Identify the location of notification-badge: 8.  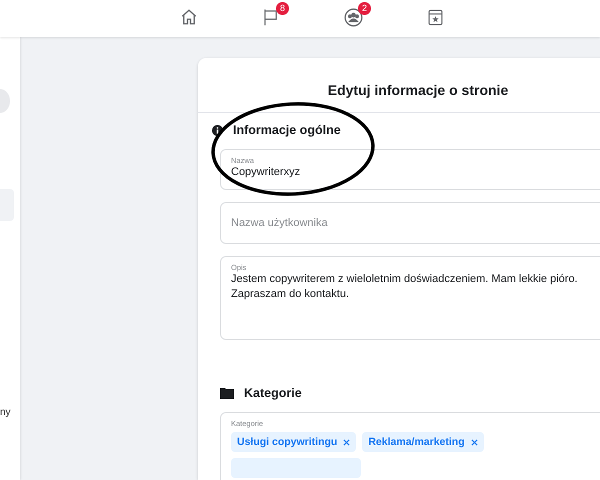
(282, 8).